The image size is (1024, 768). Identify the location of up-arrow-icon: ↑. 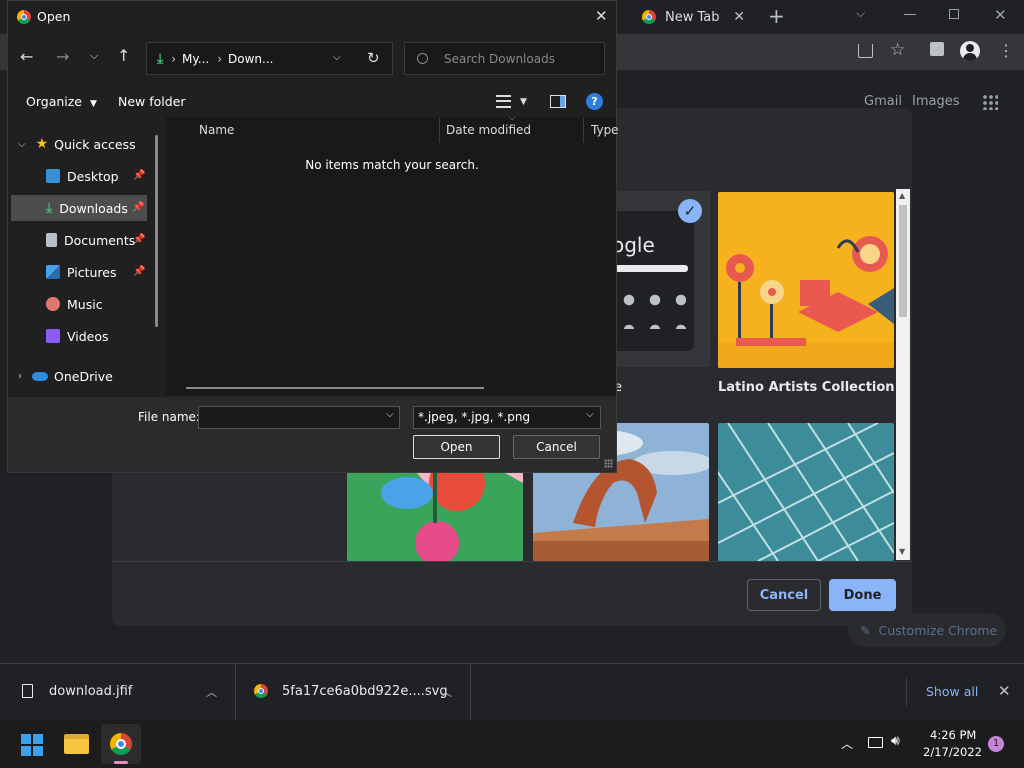
(123, 55).